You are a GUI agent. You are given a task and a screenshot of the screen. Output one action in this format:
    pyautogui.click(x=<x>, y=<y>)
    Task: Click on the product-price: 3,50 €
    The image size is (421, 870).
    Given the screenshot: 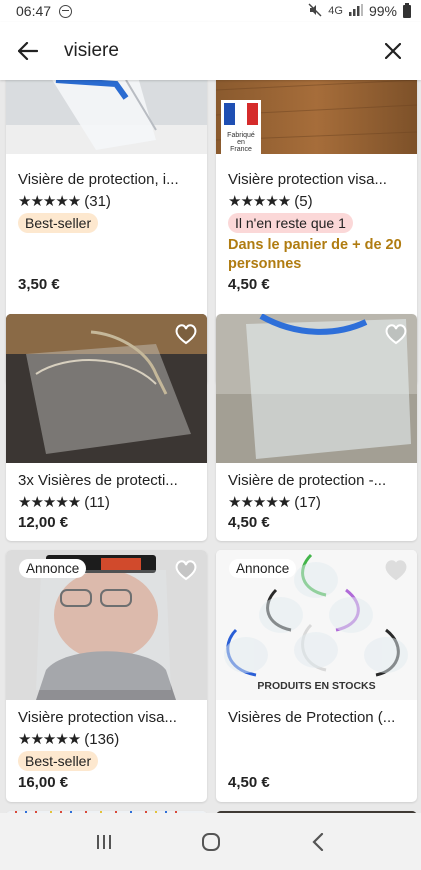 What is the action you would take?
    pyautogui.click(x=39, y=284)
    